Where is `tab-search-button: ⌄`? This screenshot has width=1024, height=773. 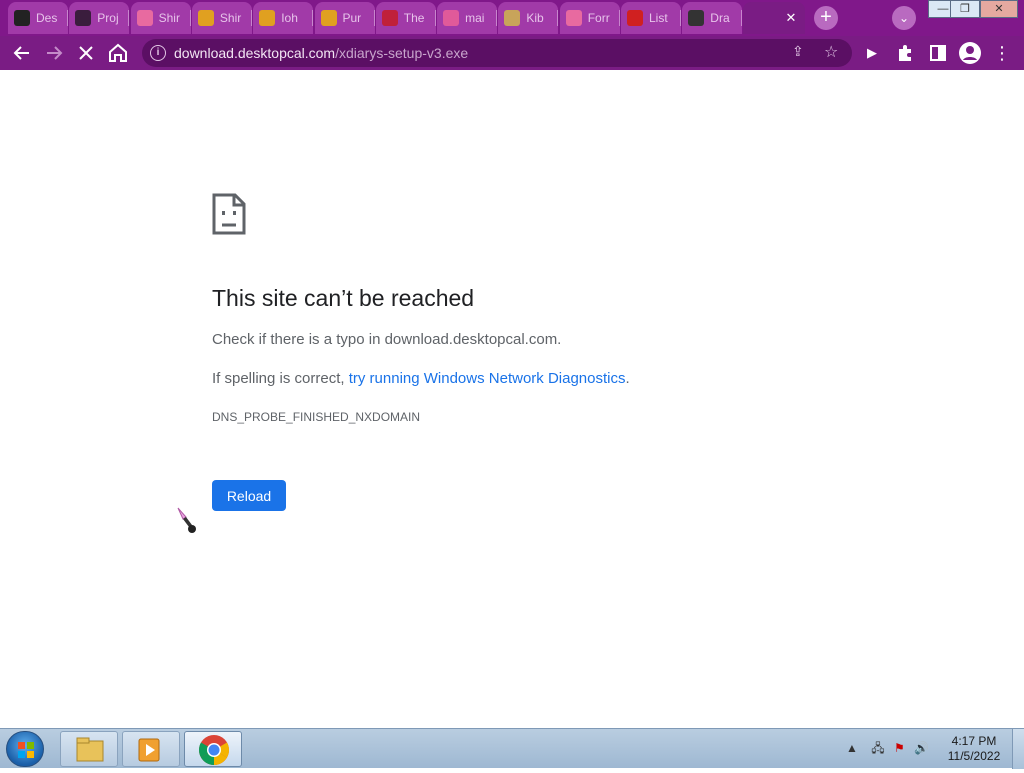
tab-search-button: ⌄ is located at coordinates (904, 18).